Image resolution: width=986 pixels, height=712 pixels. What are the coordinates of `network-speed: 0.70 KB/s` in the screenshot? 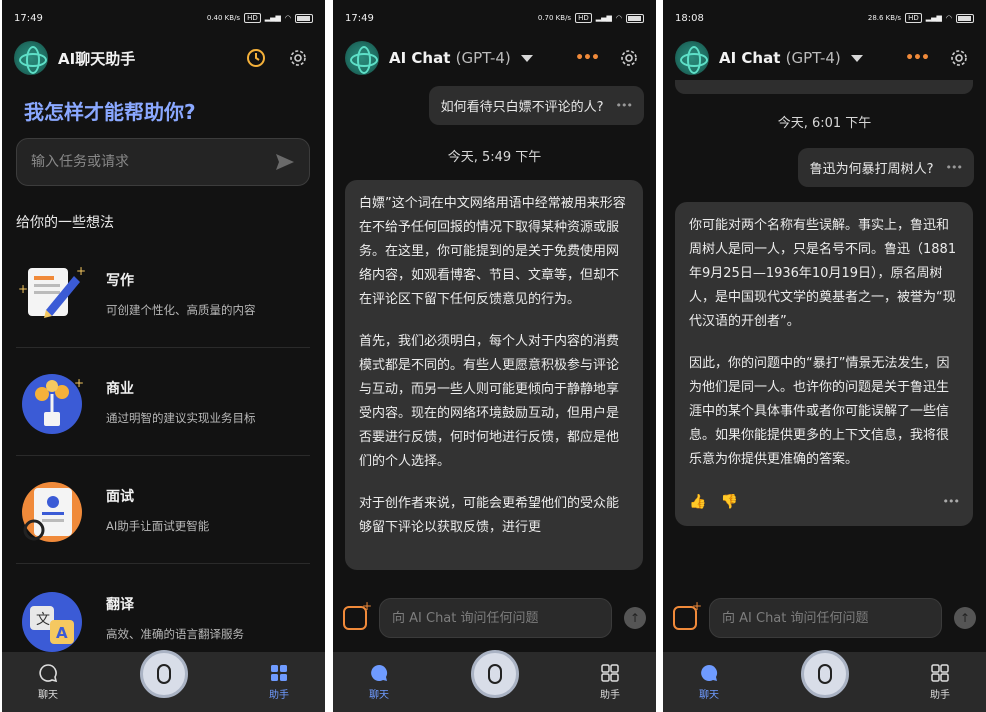 It's located at (554, 18).